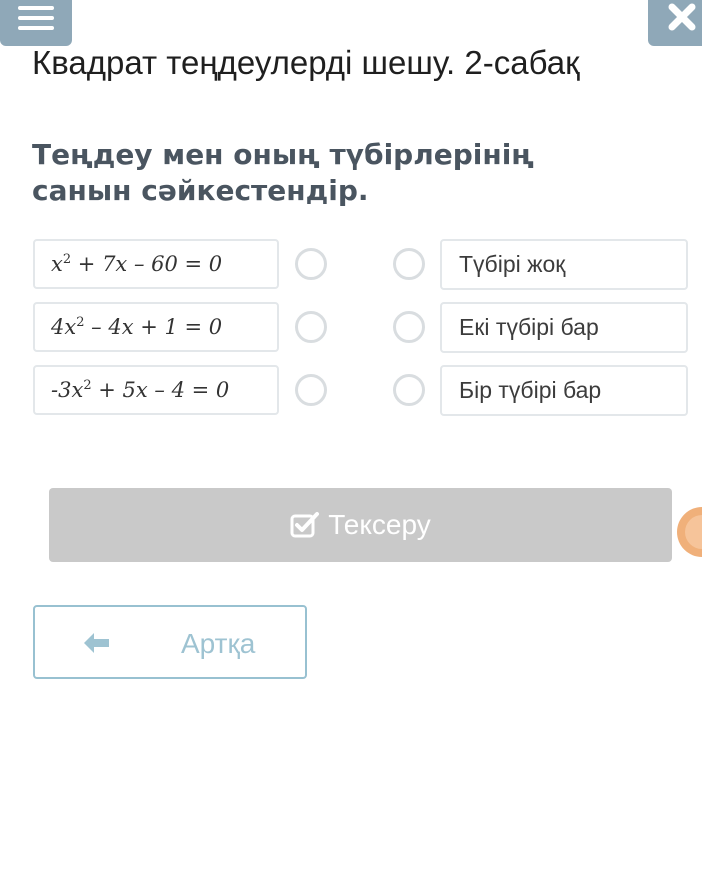 The height and width of the screenshot is (887, 702). Describe the element at coordinates (529, 327) in the screenshot. I see `answer-label: Екі түбірі бар` at that location.